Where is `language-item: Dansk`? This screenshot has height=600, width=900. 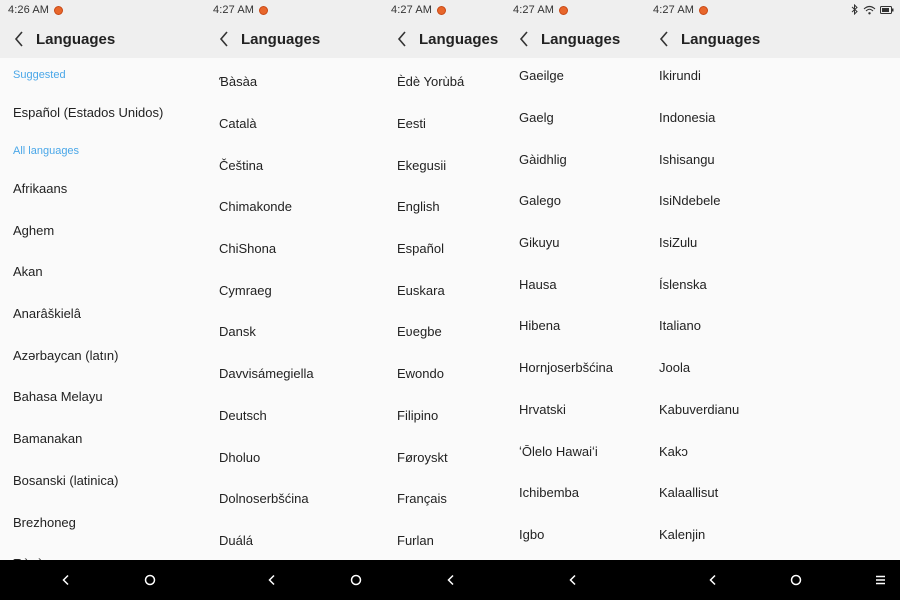
language-item: Dansk is located at coordinates (294, 332).